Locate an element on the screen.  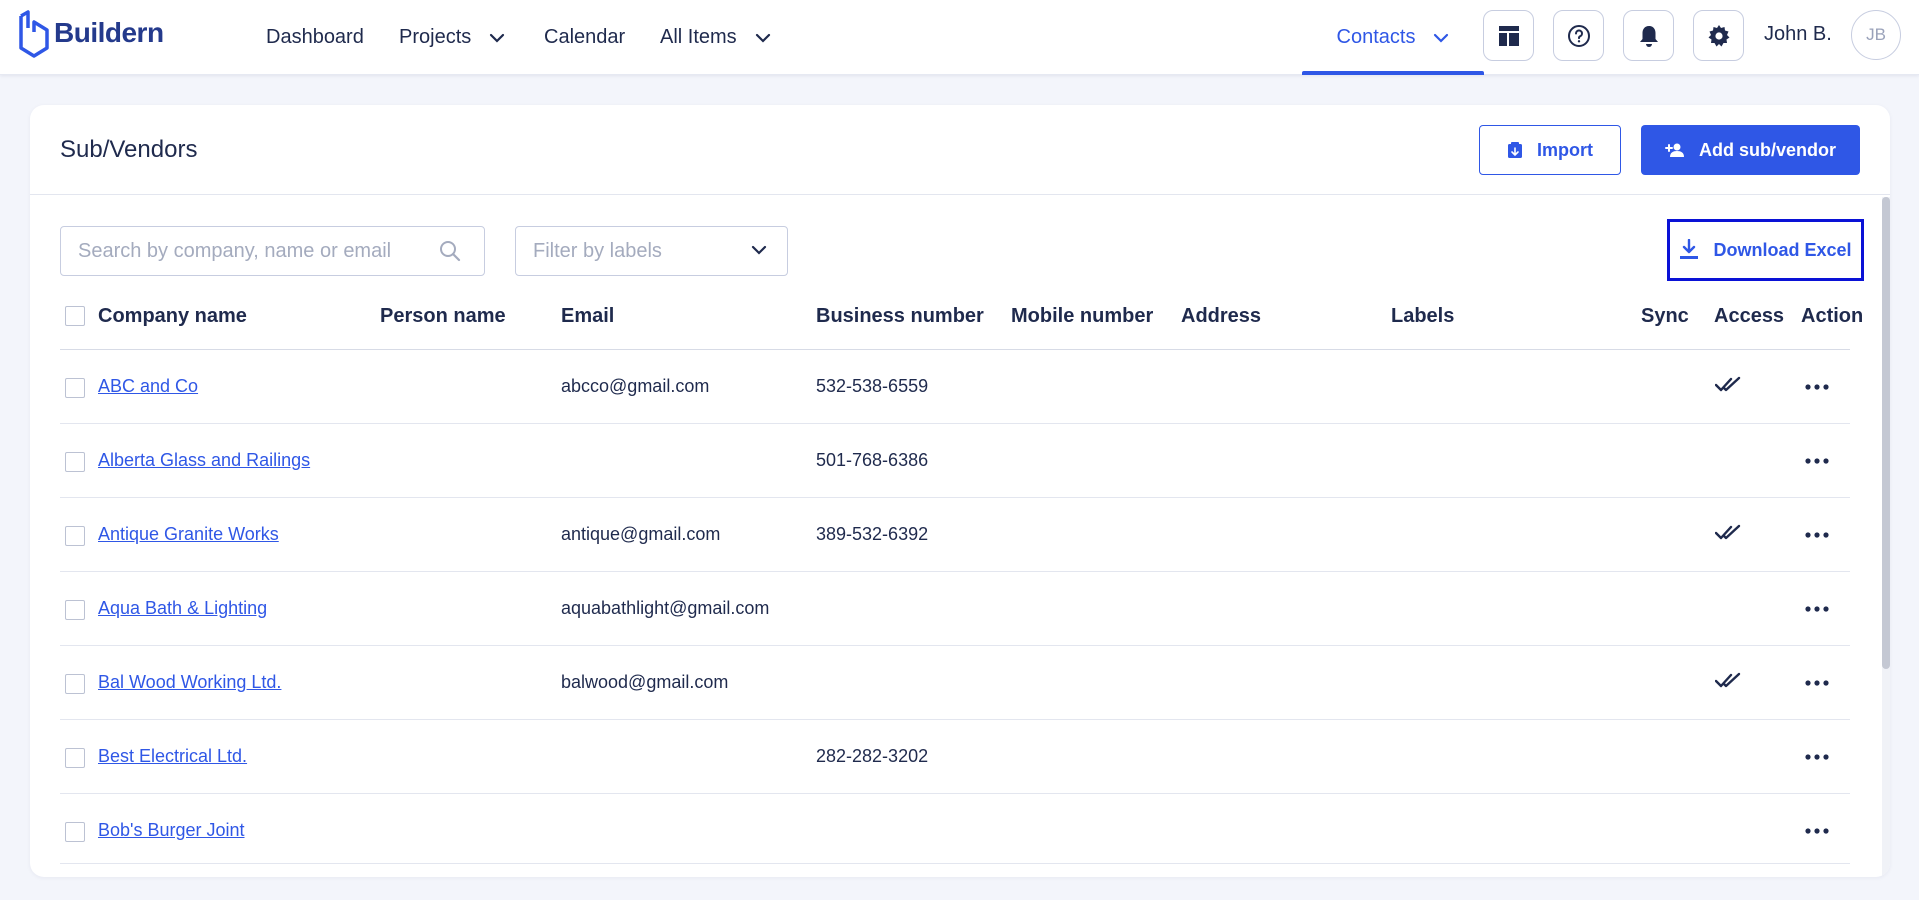
cell-business: 282-282-3202 is located at coordinates (872, 756).